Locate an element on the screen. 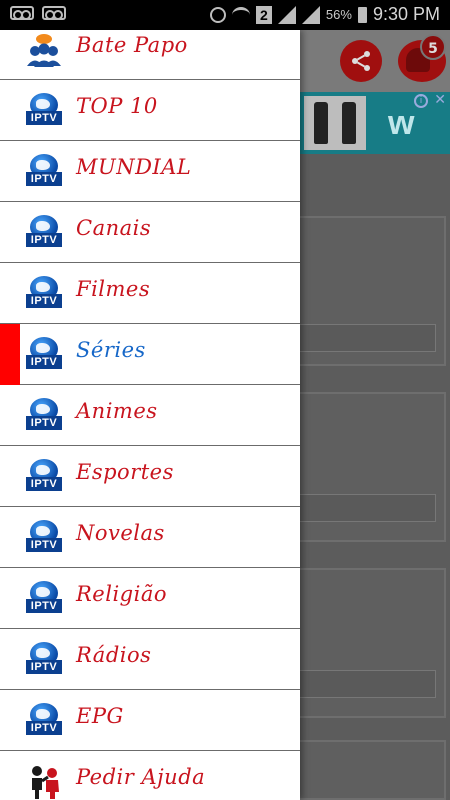  ad-logo: w is located at coordinates (401, 123).